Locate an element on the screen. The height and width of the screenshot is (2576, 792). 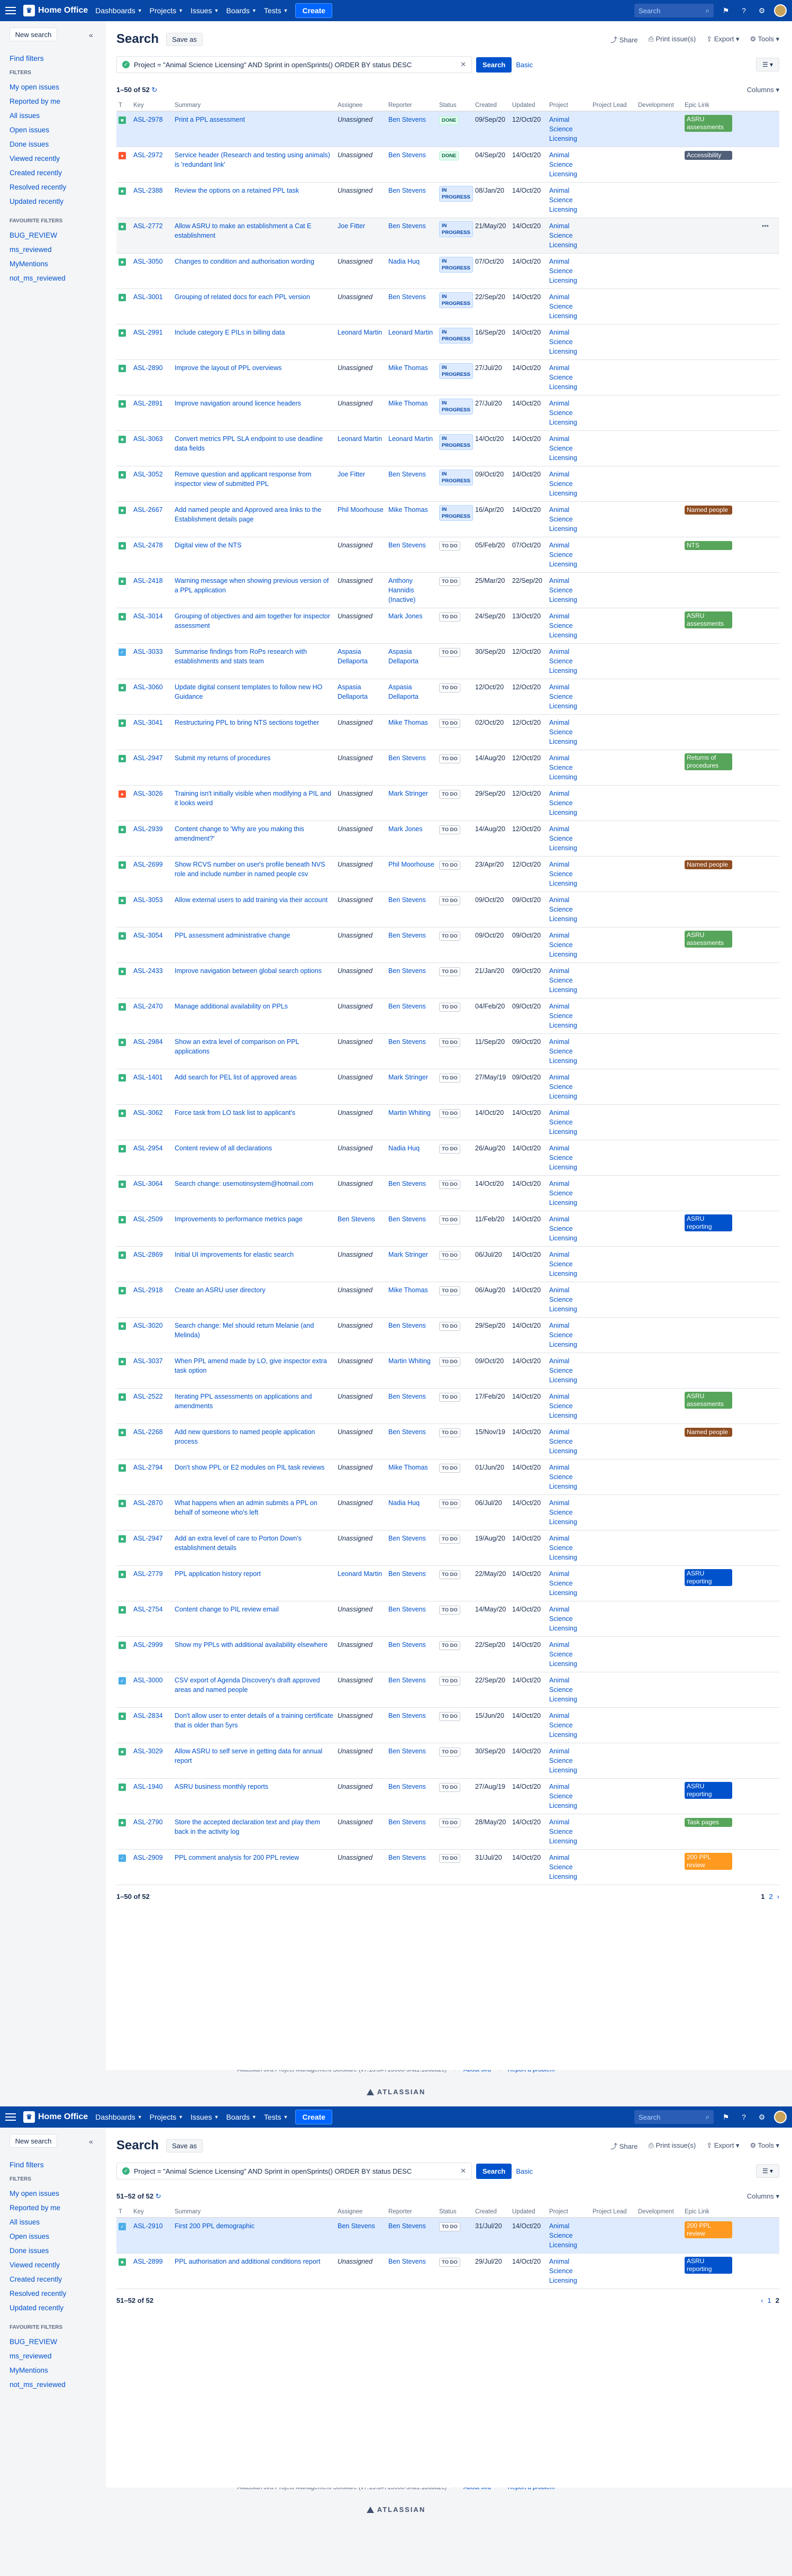
clear-query-icon: ✕ is located at coordinates (463, 2171).